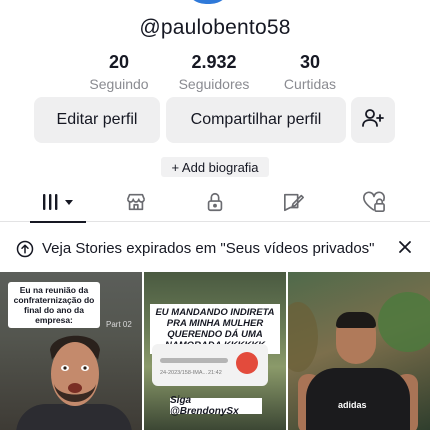 Image resolution: width=430 pixels, height=430 pixels. I want to click on avatar, so click(212, 4).